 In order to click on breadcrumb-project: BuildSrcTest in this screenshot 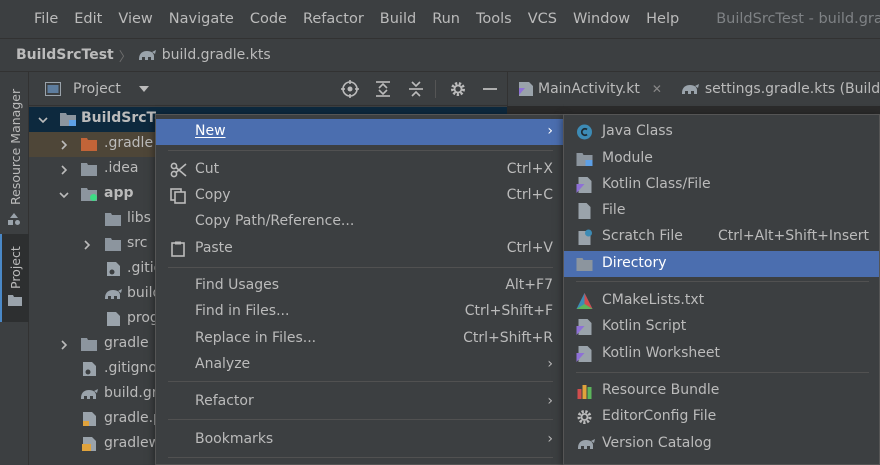, I will do `click(65, 55)`.